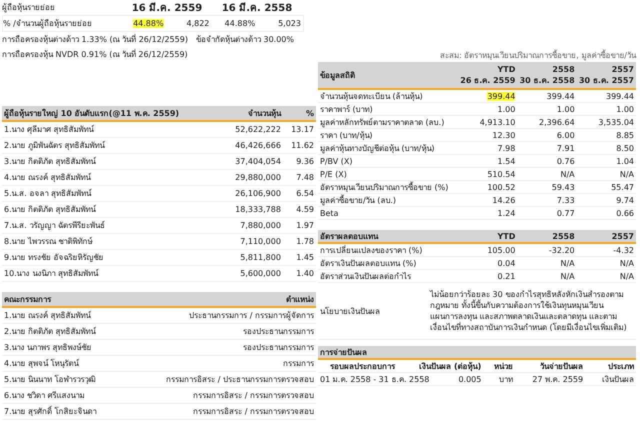 The width and height of the screenshot is (640, 437). What do you see at coordinates (47, 315) in the screenshot?
I see `table-cell: 1.นาย ณรงค์ สุทธิสัมพัทน์` at bounding box center [47, 315].